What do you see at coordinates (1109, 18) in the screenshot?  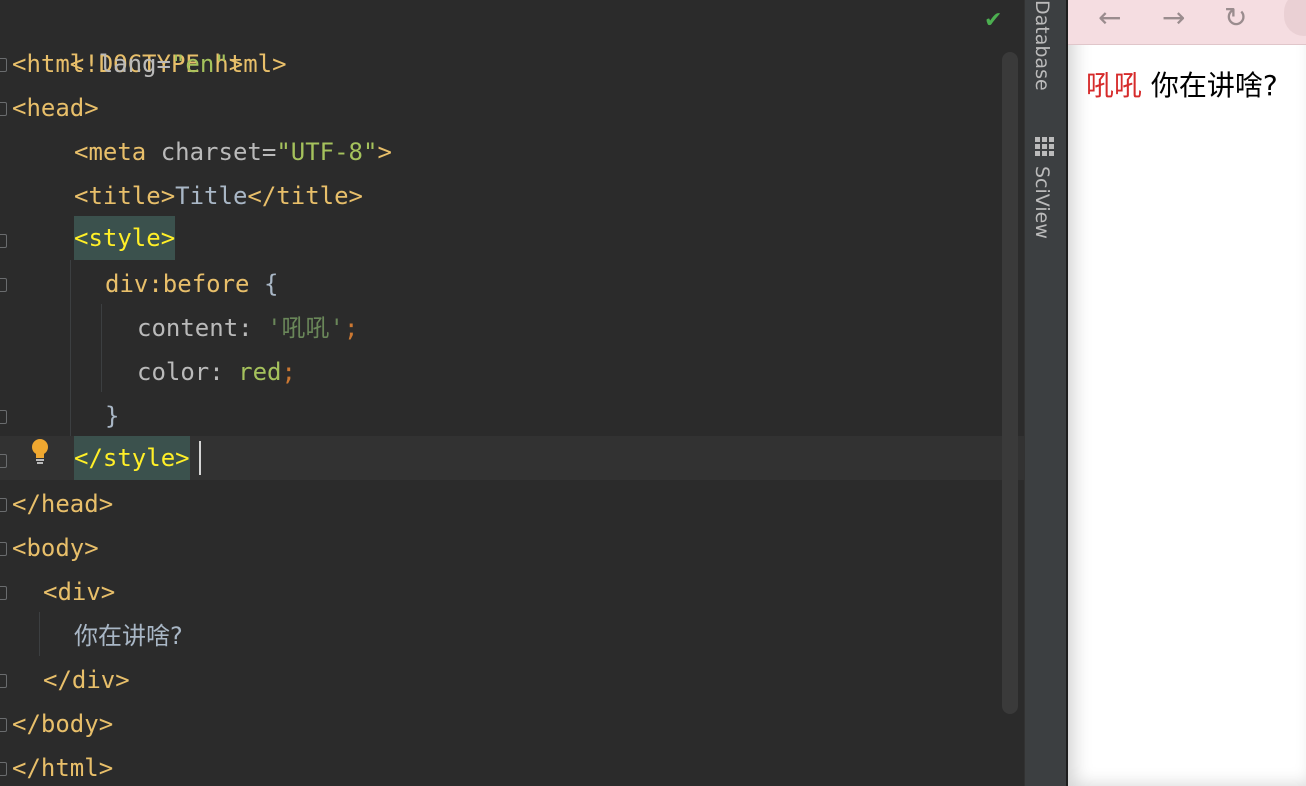 I see `back-arrow-icon: ←` at bounding box center [1109, 18].